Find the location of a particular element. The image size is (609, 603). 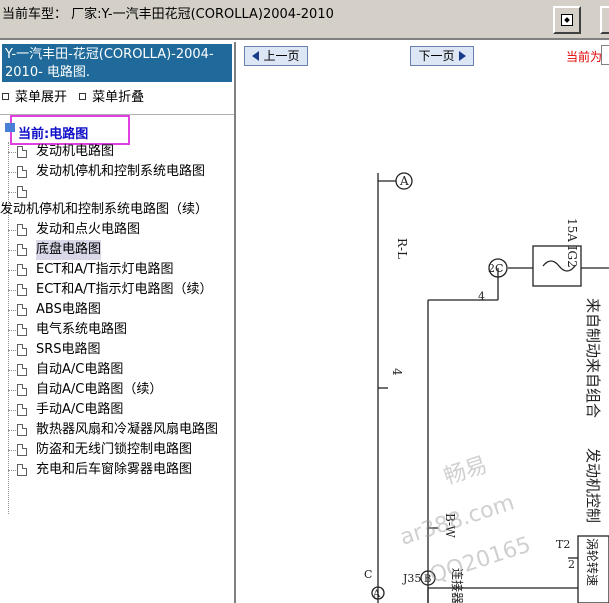

label-pin-4: 4 is located at coordinates (481, 296).